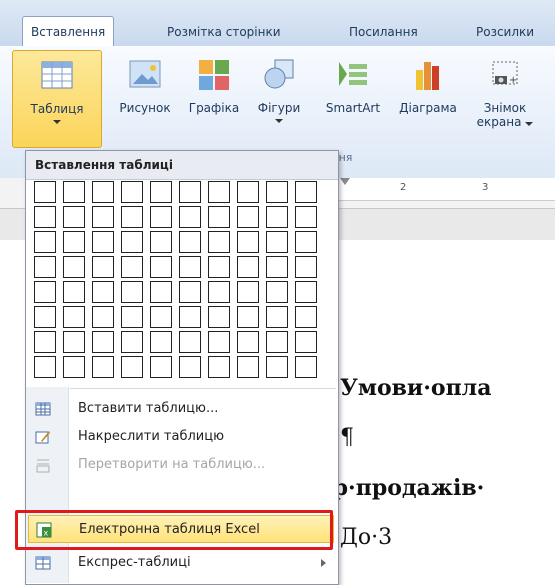 This screenshot has width=555, height=585. I want to click on smartart-button: SmartArt, so click(353, 82).